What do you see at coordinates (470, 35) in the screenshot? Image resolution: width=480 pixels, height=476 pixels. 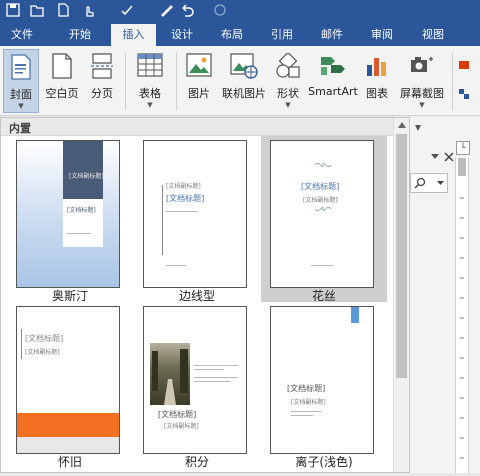 I see `tab-more` at bounding box center [470, 35].